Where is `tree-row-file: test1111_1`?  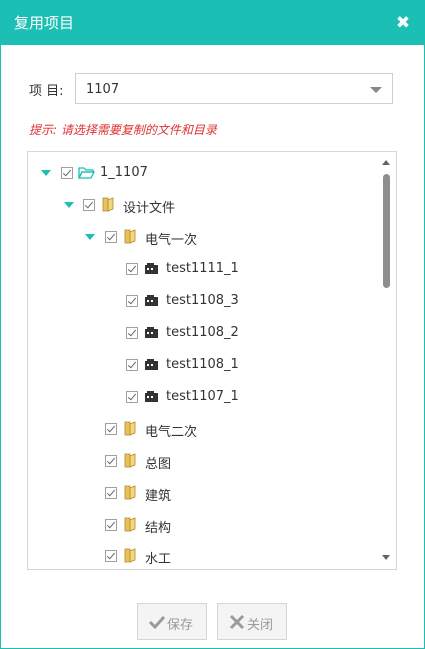
tree-row-file: test1111_1 is located at coordinates (203, 269).